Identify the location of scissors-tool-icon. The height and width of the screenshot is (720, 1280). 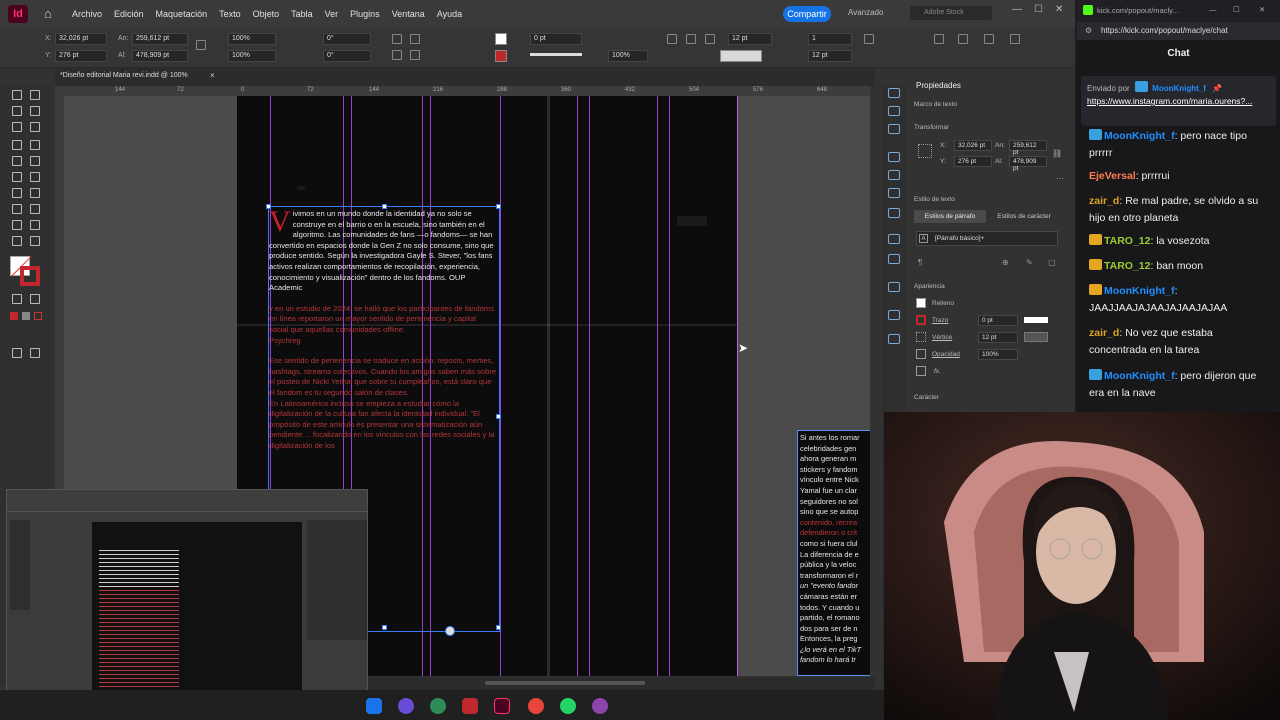
(17, 193).